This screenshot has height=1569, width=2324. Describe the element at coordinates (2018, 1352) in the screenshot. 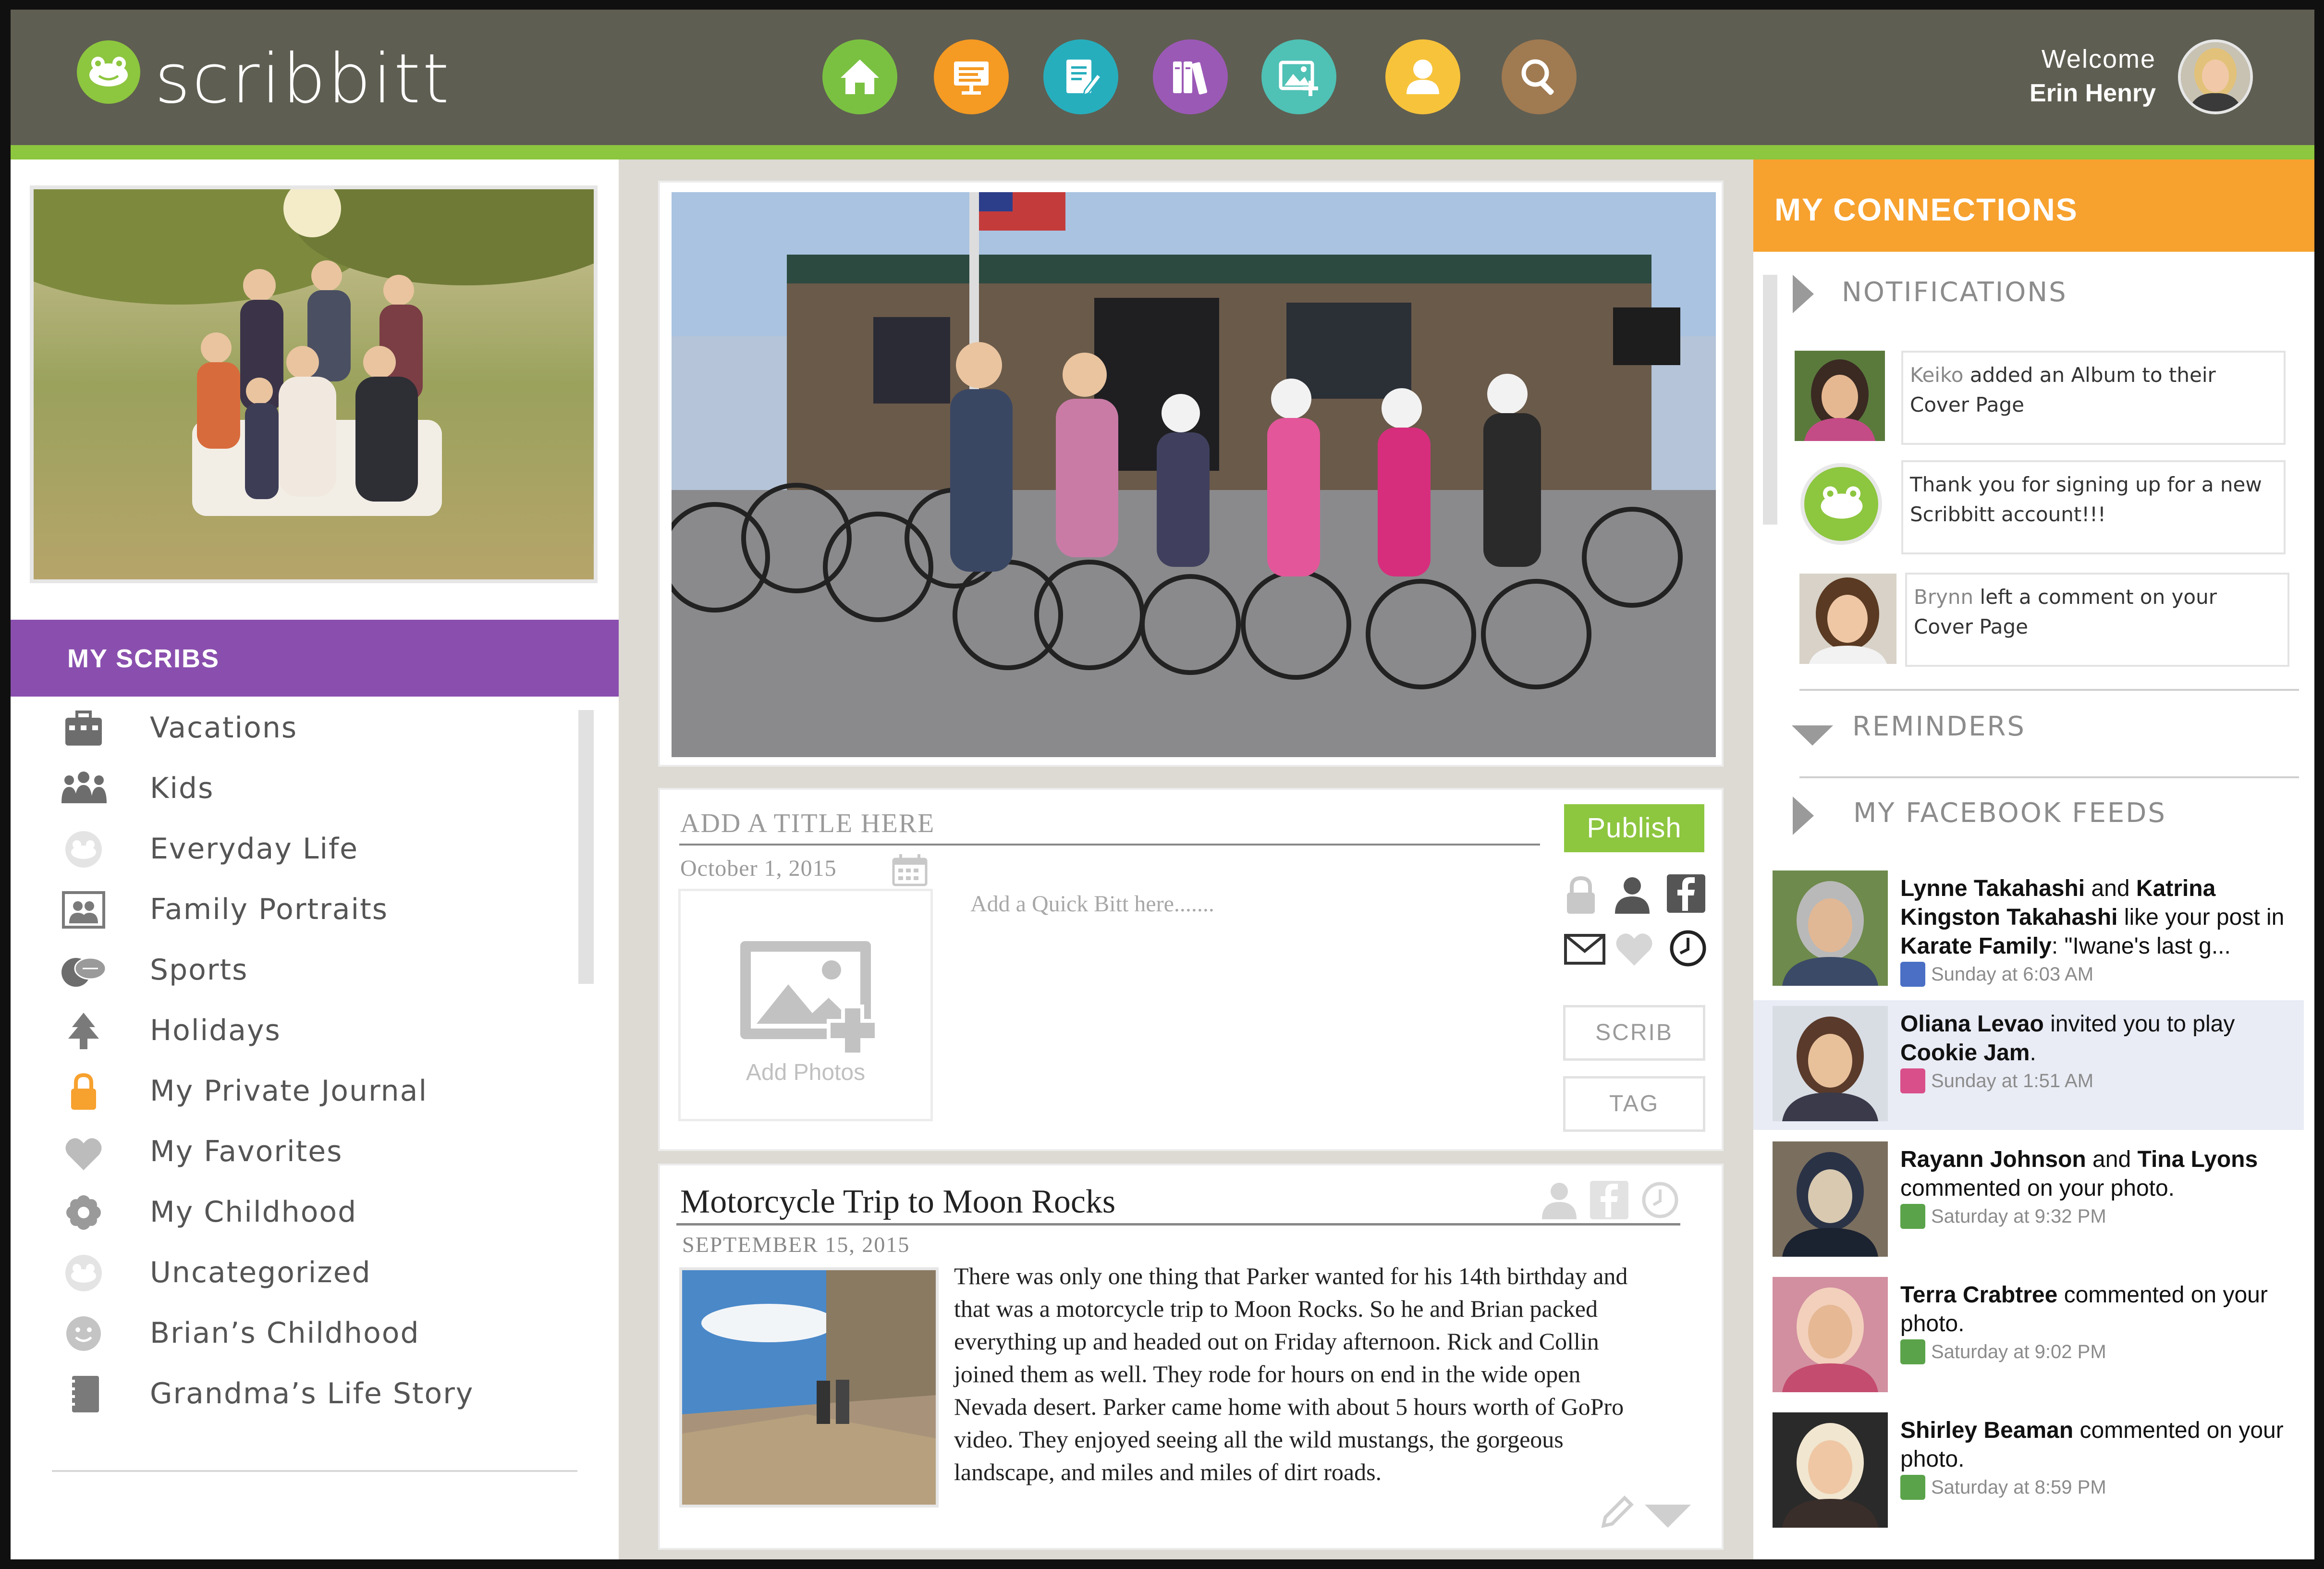

I see `feed-timestamp: Saturday at 9:02 PM` at that location.